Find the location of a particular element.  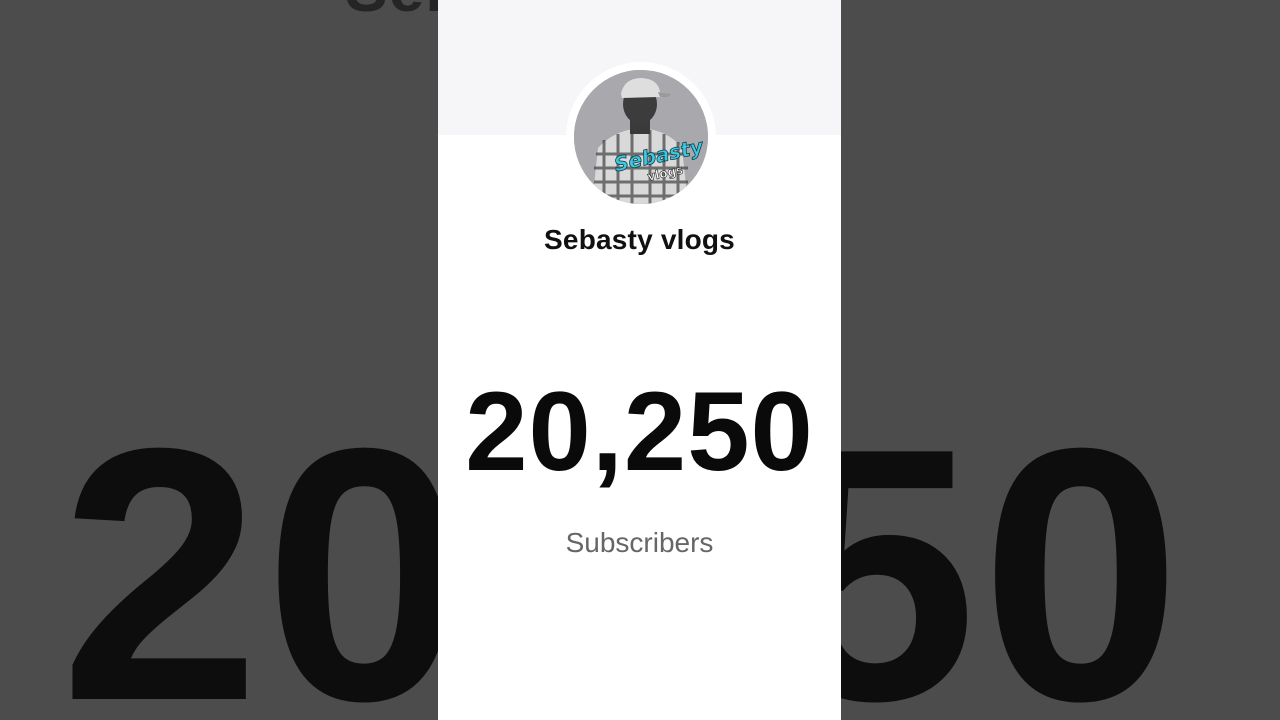

avatar: Sebasty vlogs is located at coordinates (641, 137).